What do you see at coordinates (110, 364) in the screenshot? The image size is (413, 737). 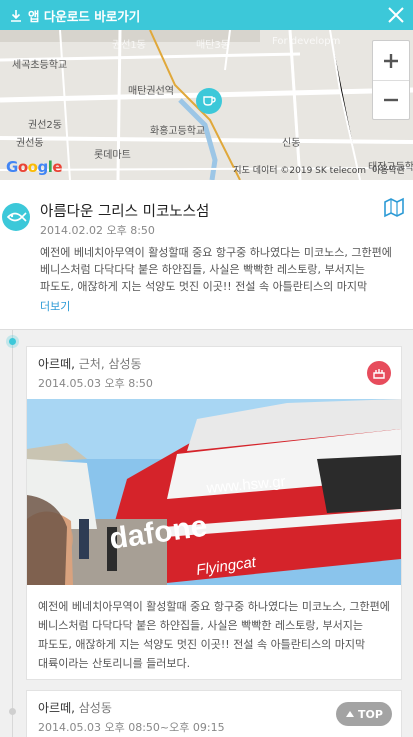 I see `post-place-sub: 근처, 삼성동` at bounding box center [110, 364].